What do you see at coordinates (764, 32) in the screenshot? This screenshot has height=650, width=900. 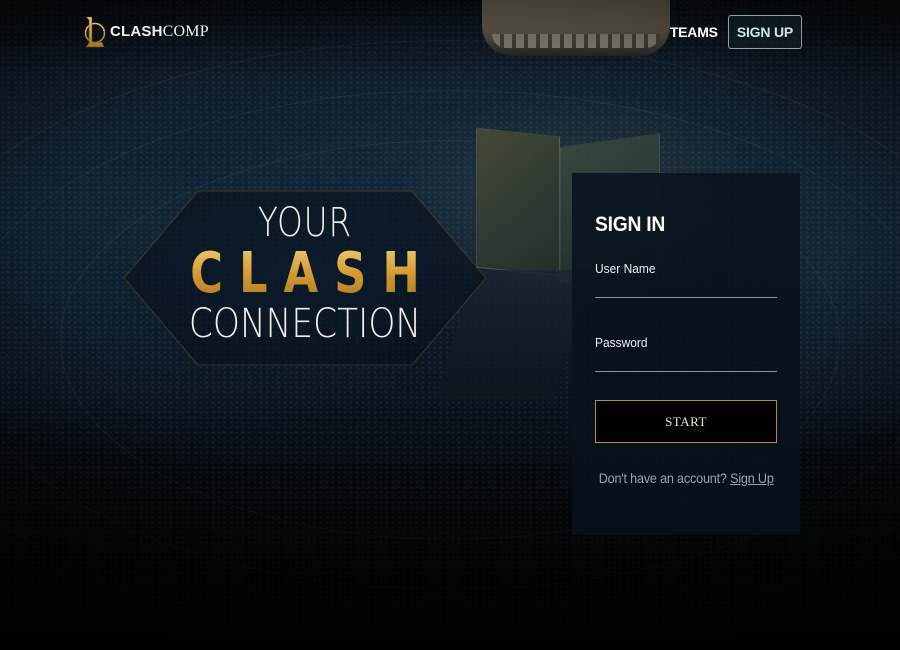 I see `nav-signup-button: SIGN UP` at bounding box center [764, 32].